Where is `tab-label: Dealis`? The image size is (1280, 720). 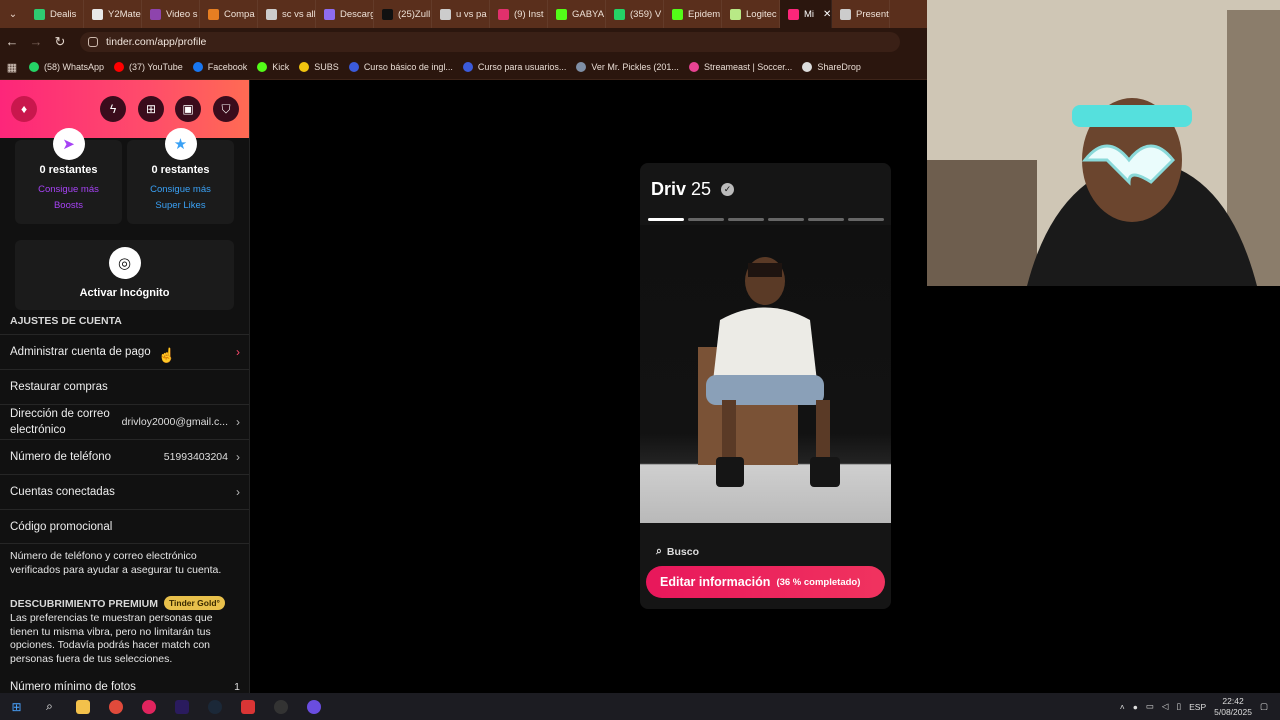 tab-label: Dealis is located at coordinates (63, 14).